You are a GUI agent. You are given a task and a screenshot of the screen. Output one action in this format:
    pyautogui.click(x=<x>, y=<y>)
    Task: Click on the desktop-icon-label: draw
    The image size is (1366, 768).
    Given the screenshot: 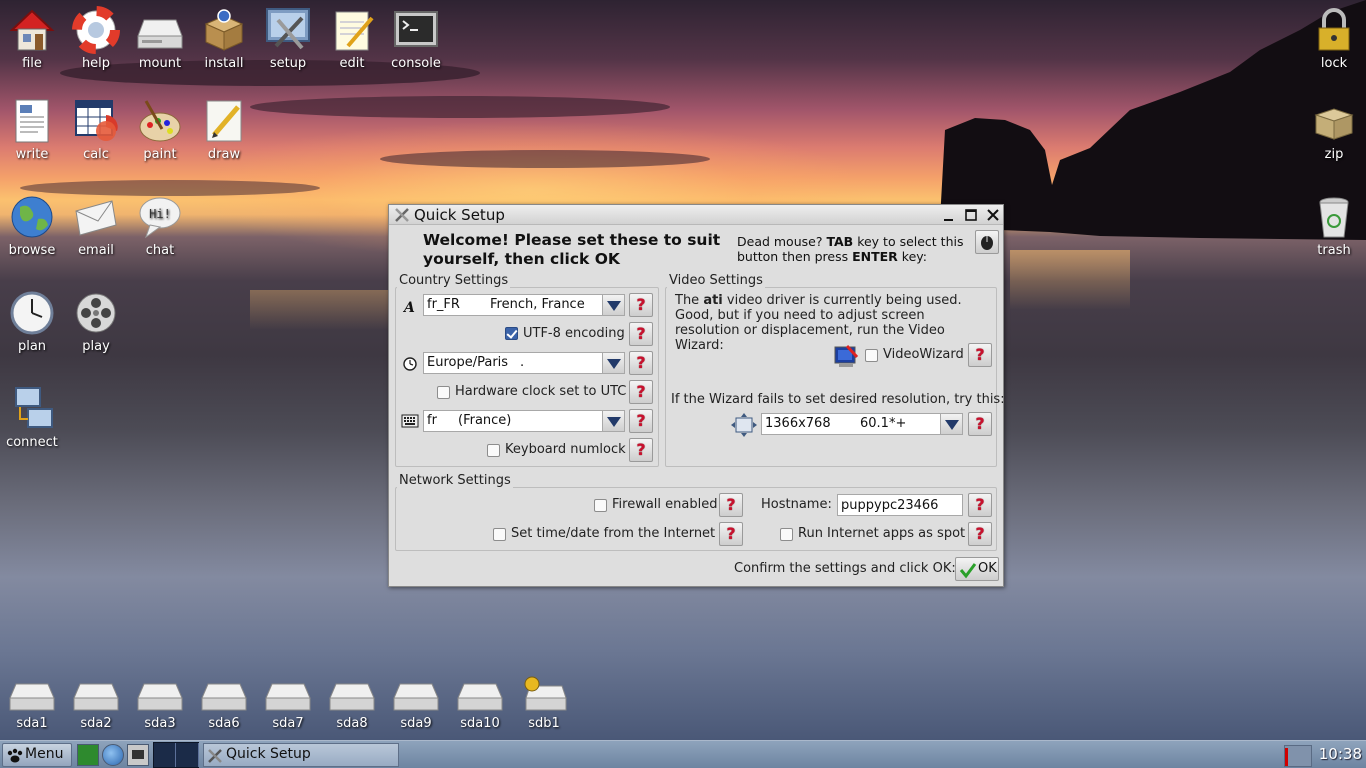 What is the action you would take?
    pyautogui.click(x=224, y=154)
    